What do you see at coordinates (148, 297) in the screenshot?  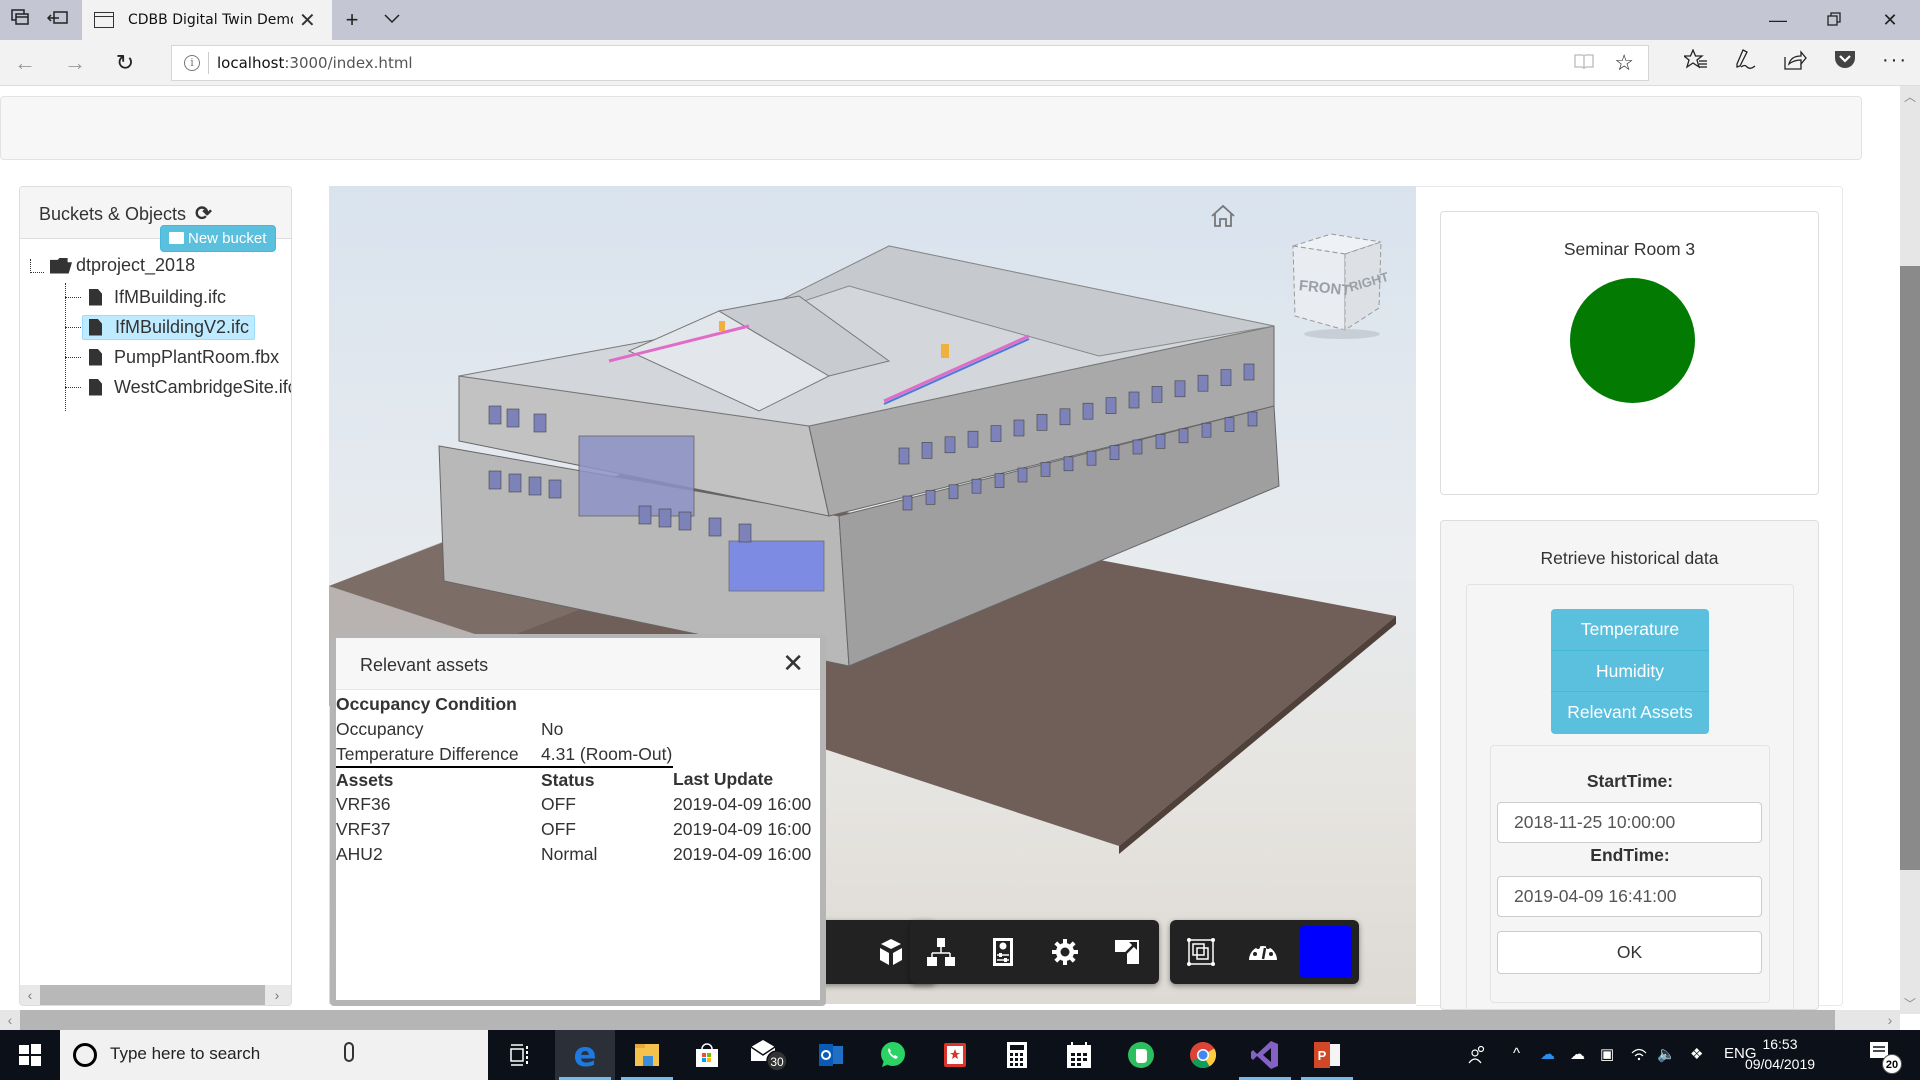 I see `tree-node-object: IfMBuilding.ifc` at bounding box center [148, 297].